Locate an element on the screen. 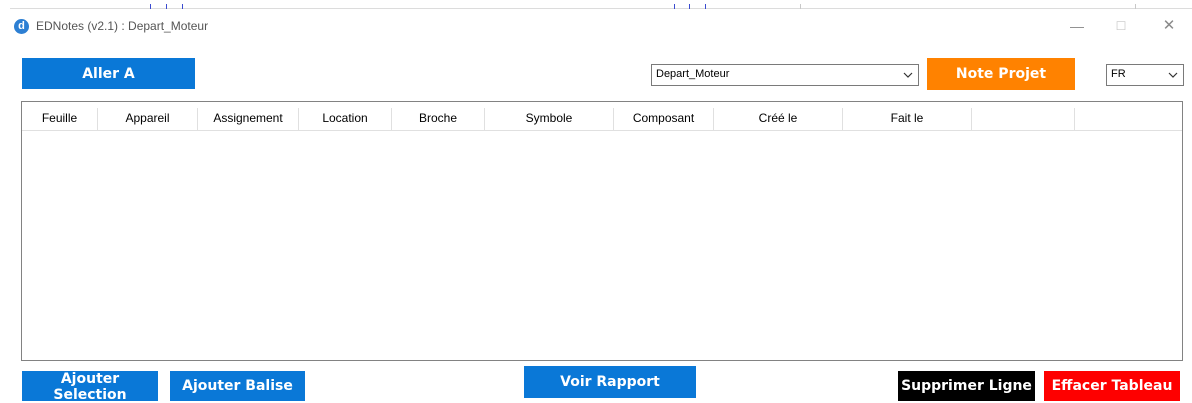 The width and height of the screenshot is (1192, 403). project-select: Depart_Moteur is located at coordinates (785, 75).